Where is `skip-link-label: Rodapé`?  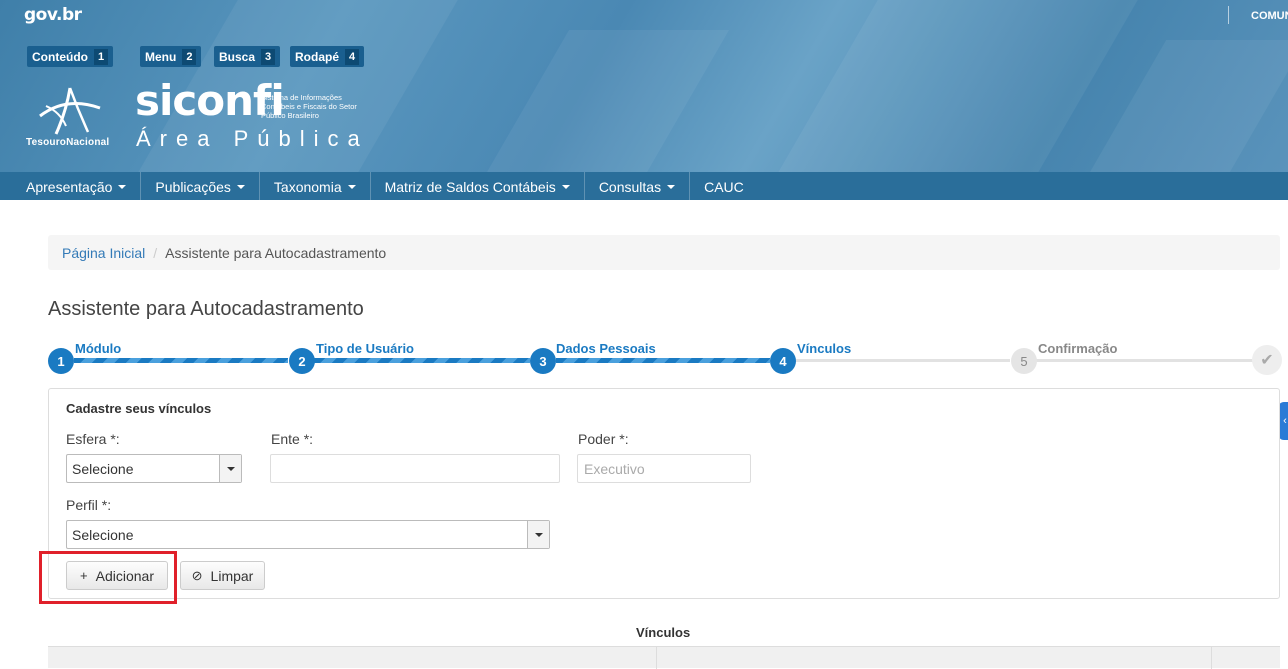
skip-link-label: Rodapé is located at coordinates (317, 56).